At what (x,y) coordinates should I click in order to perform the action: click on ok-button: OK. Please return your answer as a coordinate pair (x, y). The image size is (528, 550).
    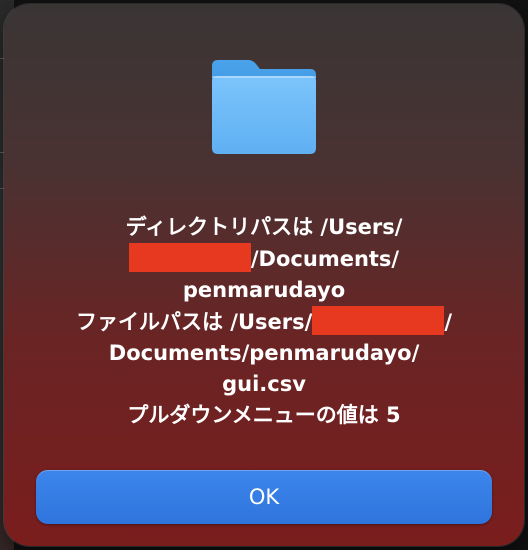
    Looking at the image, I should click on (264, 497).